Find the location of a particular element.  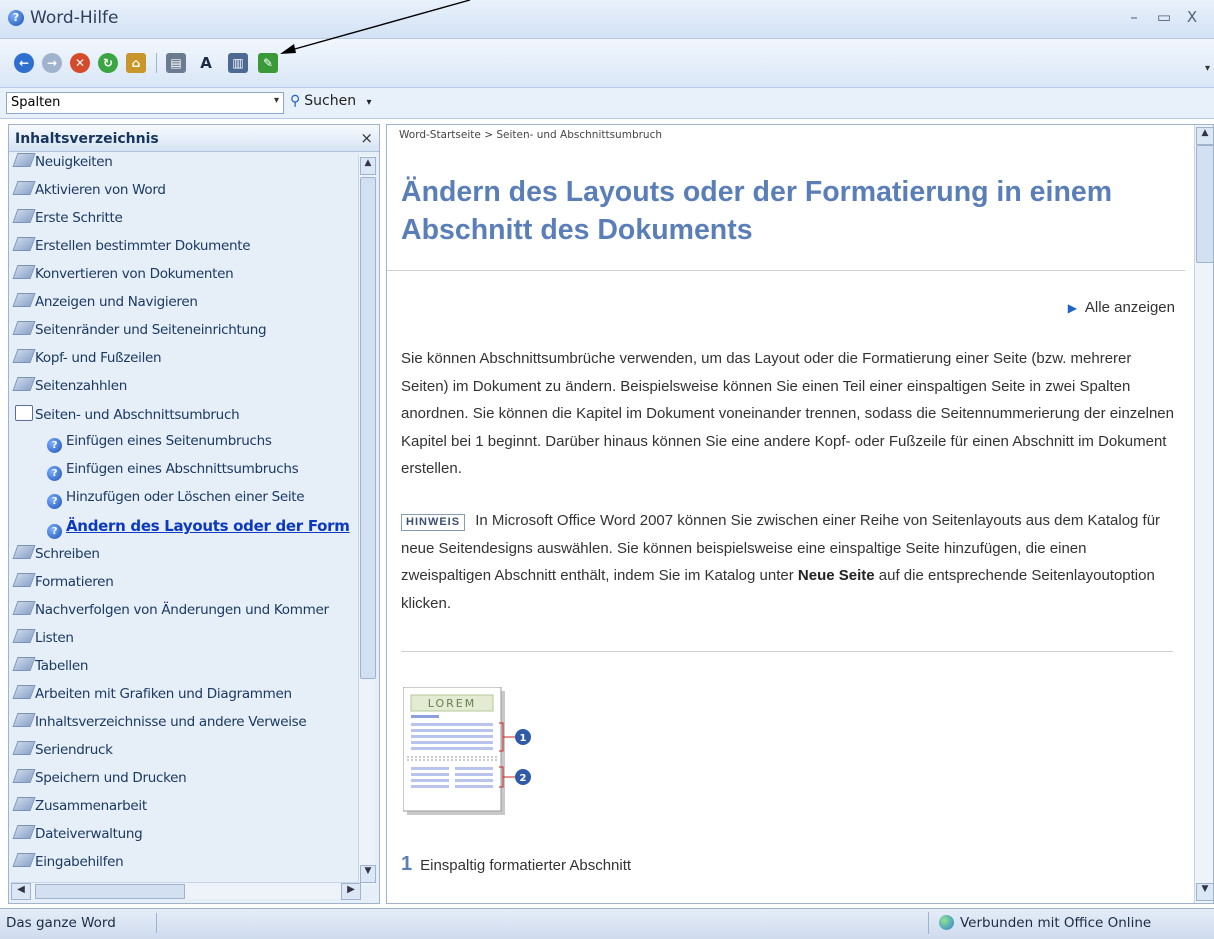

toolbar-overflow-icon: ▾ is located at coordinates (1207, 68).